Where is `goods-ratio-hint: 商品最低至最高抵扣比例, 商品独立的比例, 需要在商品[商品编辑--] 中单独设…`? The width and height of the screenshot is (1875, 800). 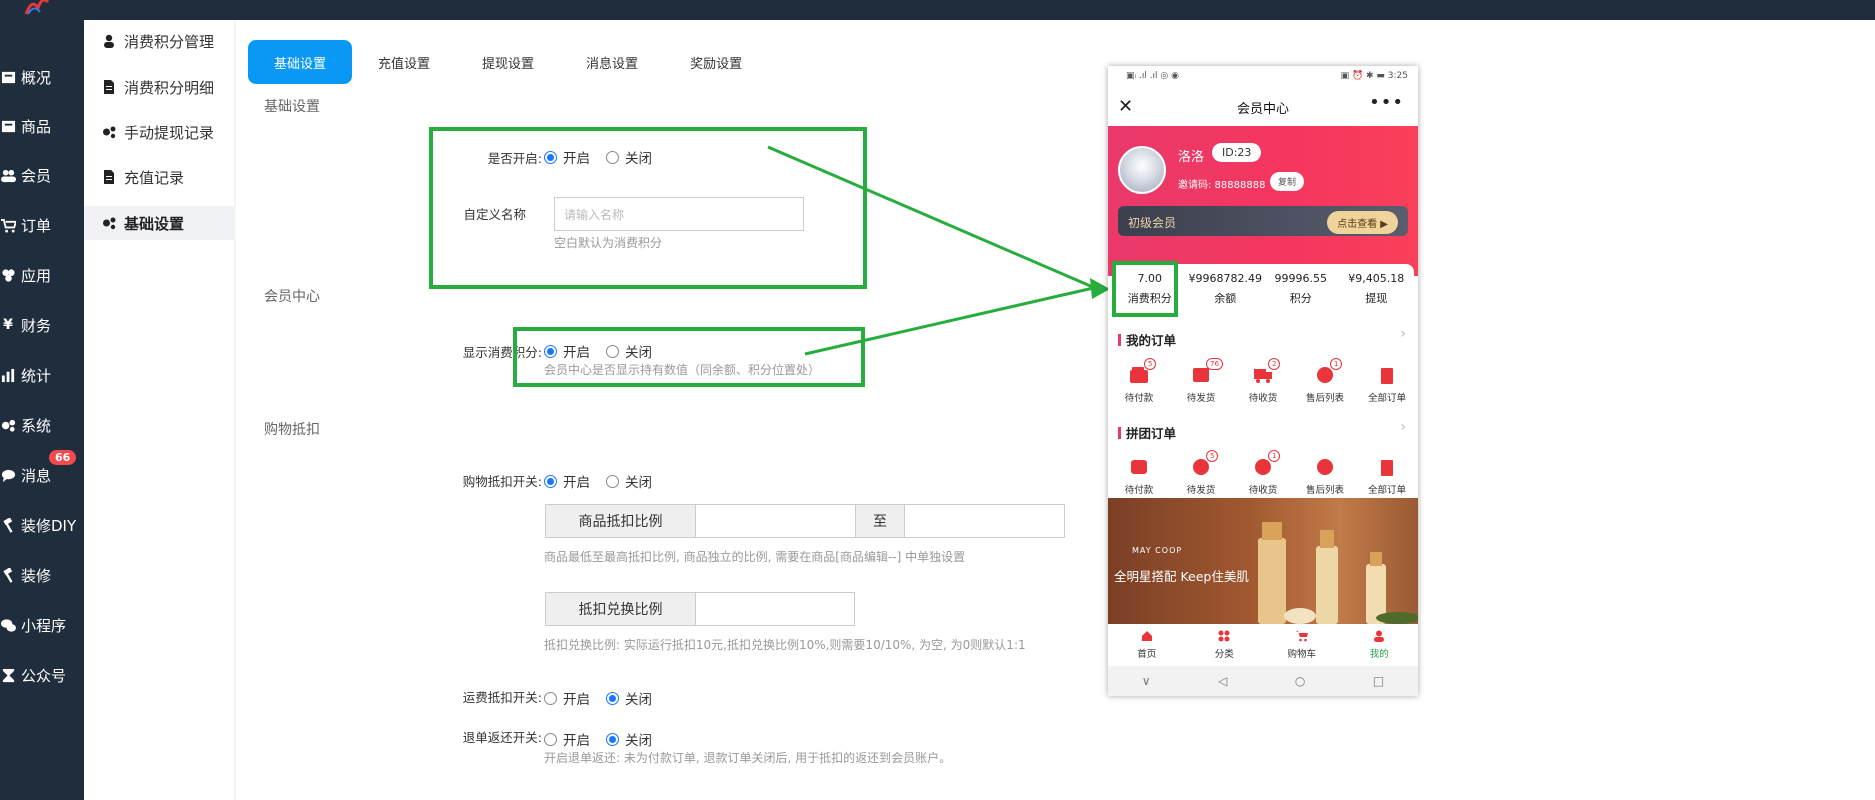 goods-ratio-hint: 商品最低至最高抵扣比例, 商品独立的比例, 需要在商品[商品编辑--] 中单独设… is located at coordinates (755, 557).